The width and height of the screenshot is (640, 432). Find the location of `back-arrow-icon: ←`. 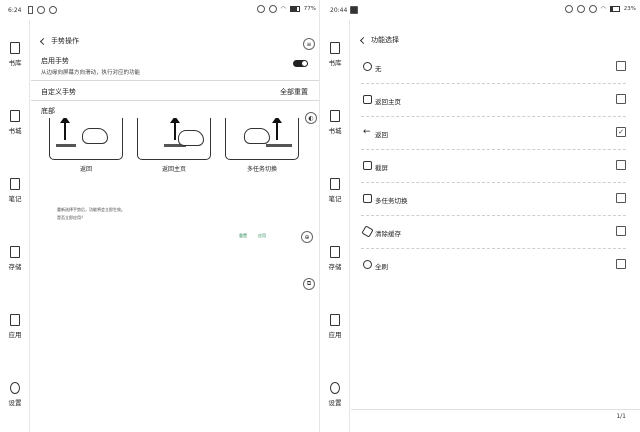

back-arrow-icon: ← is located at coordinates (367, 132).